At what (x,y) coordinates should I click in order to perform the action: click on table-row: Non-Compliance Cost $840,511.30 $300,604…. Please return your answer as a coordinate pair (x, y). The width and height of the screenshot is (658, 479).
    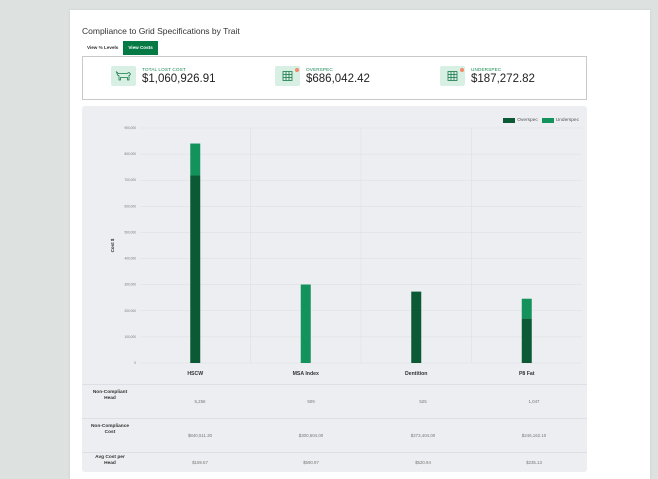
    Looking at the image, I should click on (334, 435).